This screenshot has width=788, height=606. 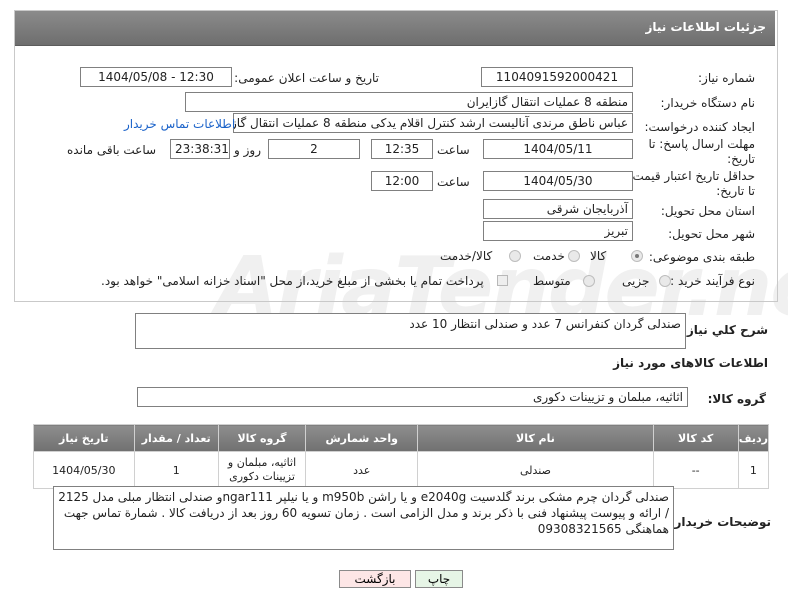 What do you see at coordinates (711, 234) in the screenshot?
I see `delivery-city-label: شهر محل تحویل:` at bounding box center [711, 234].